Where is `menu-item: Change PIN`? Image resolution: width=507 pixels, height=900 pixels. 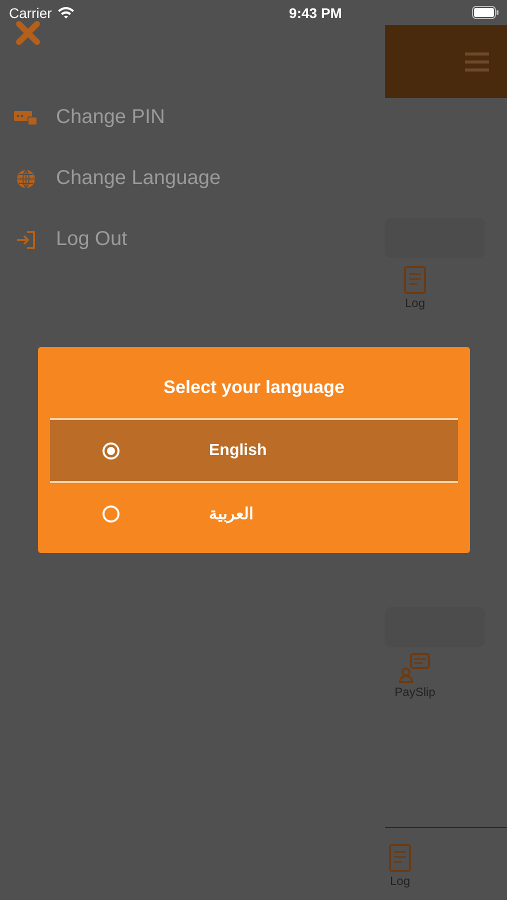
menu-item: Change PIN is located at coordinates (192, 117).